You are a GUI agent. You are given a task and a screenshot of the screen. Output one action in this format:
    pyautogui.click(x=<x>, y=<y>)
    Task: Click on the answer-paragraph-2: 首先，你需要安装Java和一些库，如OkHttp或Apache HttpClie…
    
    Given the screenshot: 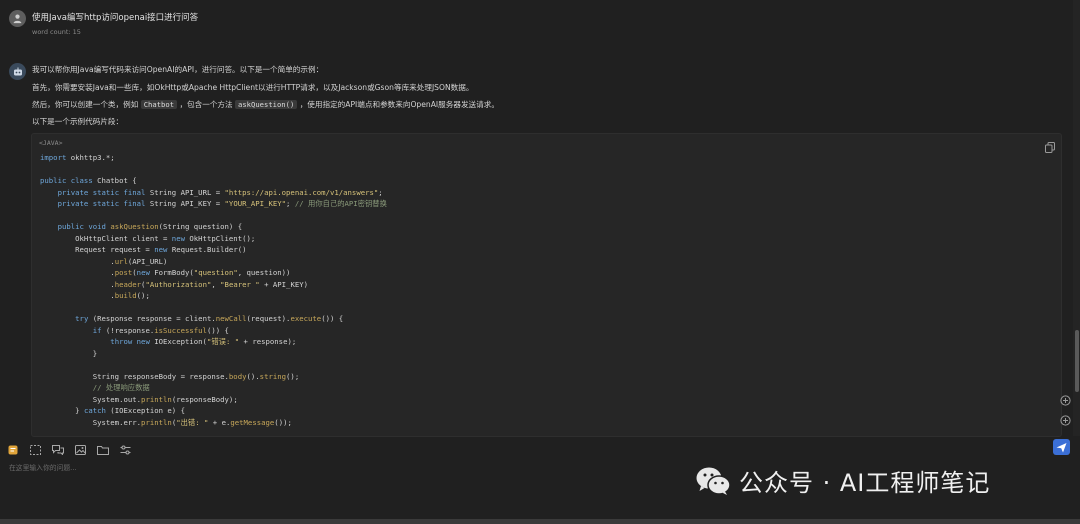 What is the action you would take?
    pyautogui.click(x=253, y=87)
    